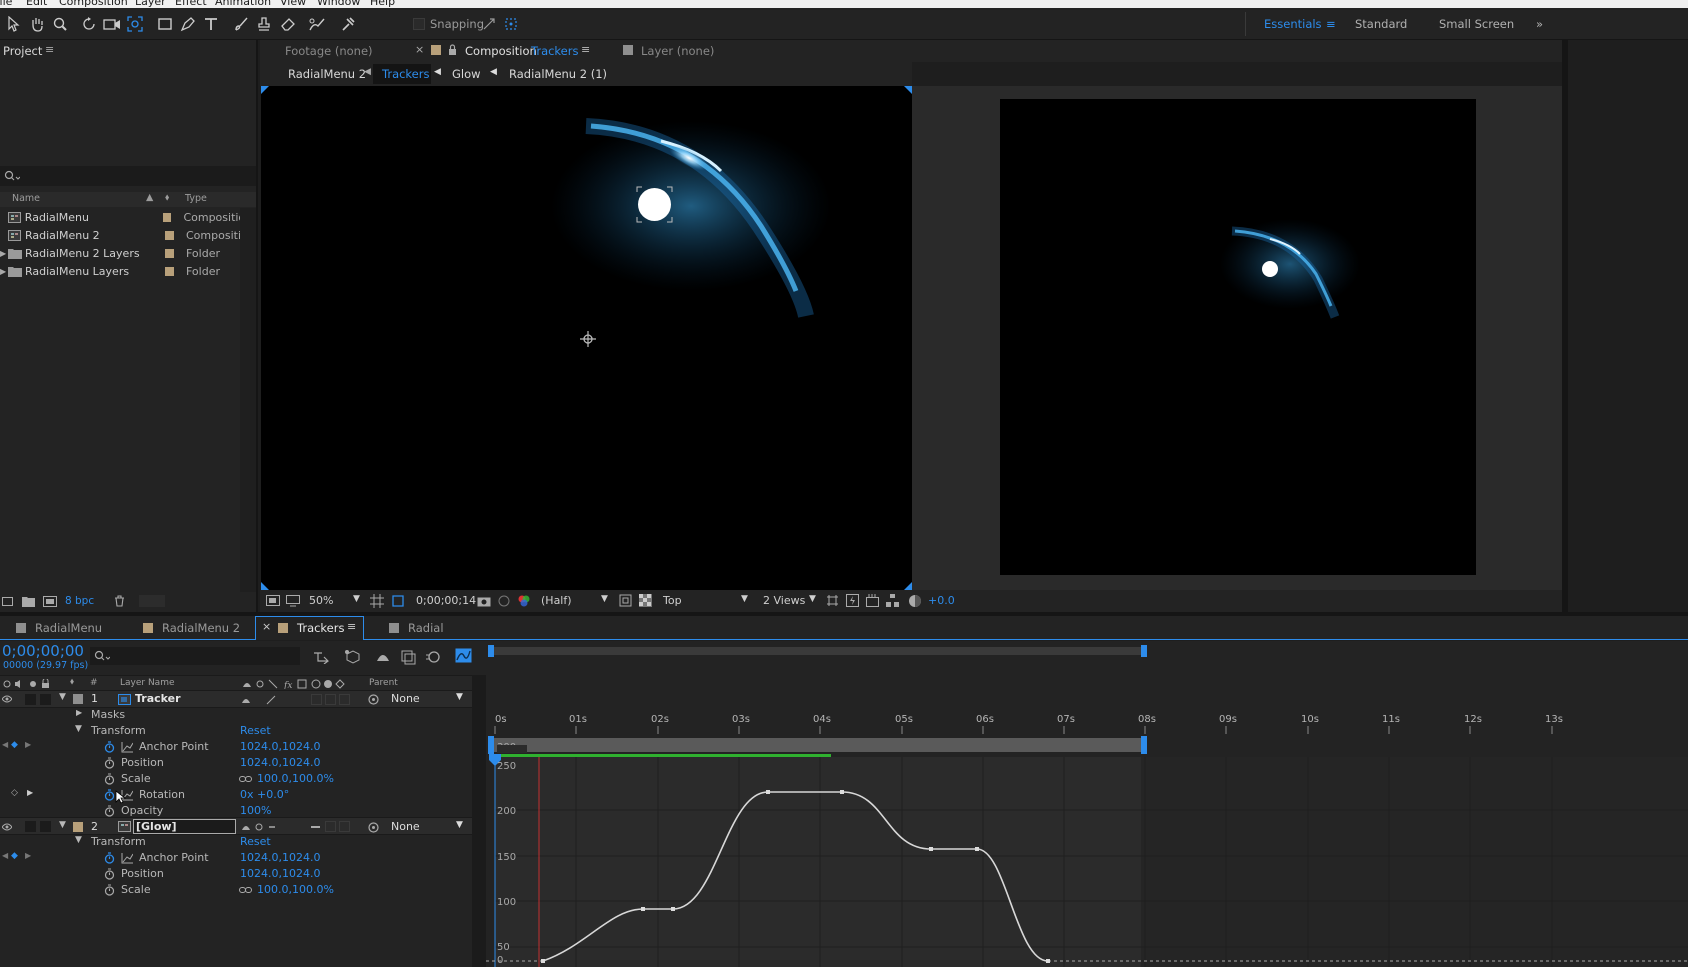  Describe the element at coordinates (49, 49) in the screenshot. I see `project-panel-menu-icon: ≡` at that location.